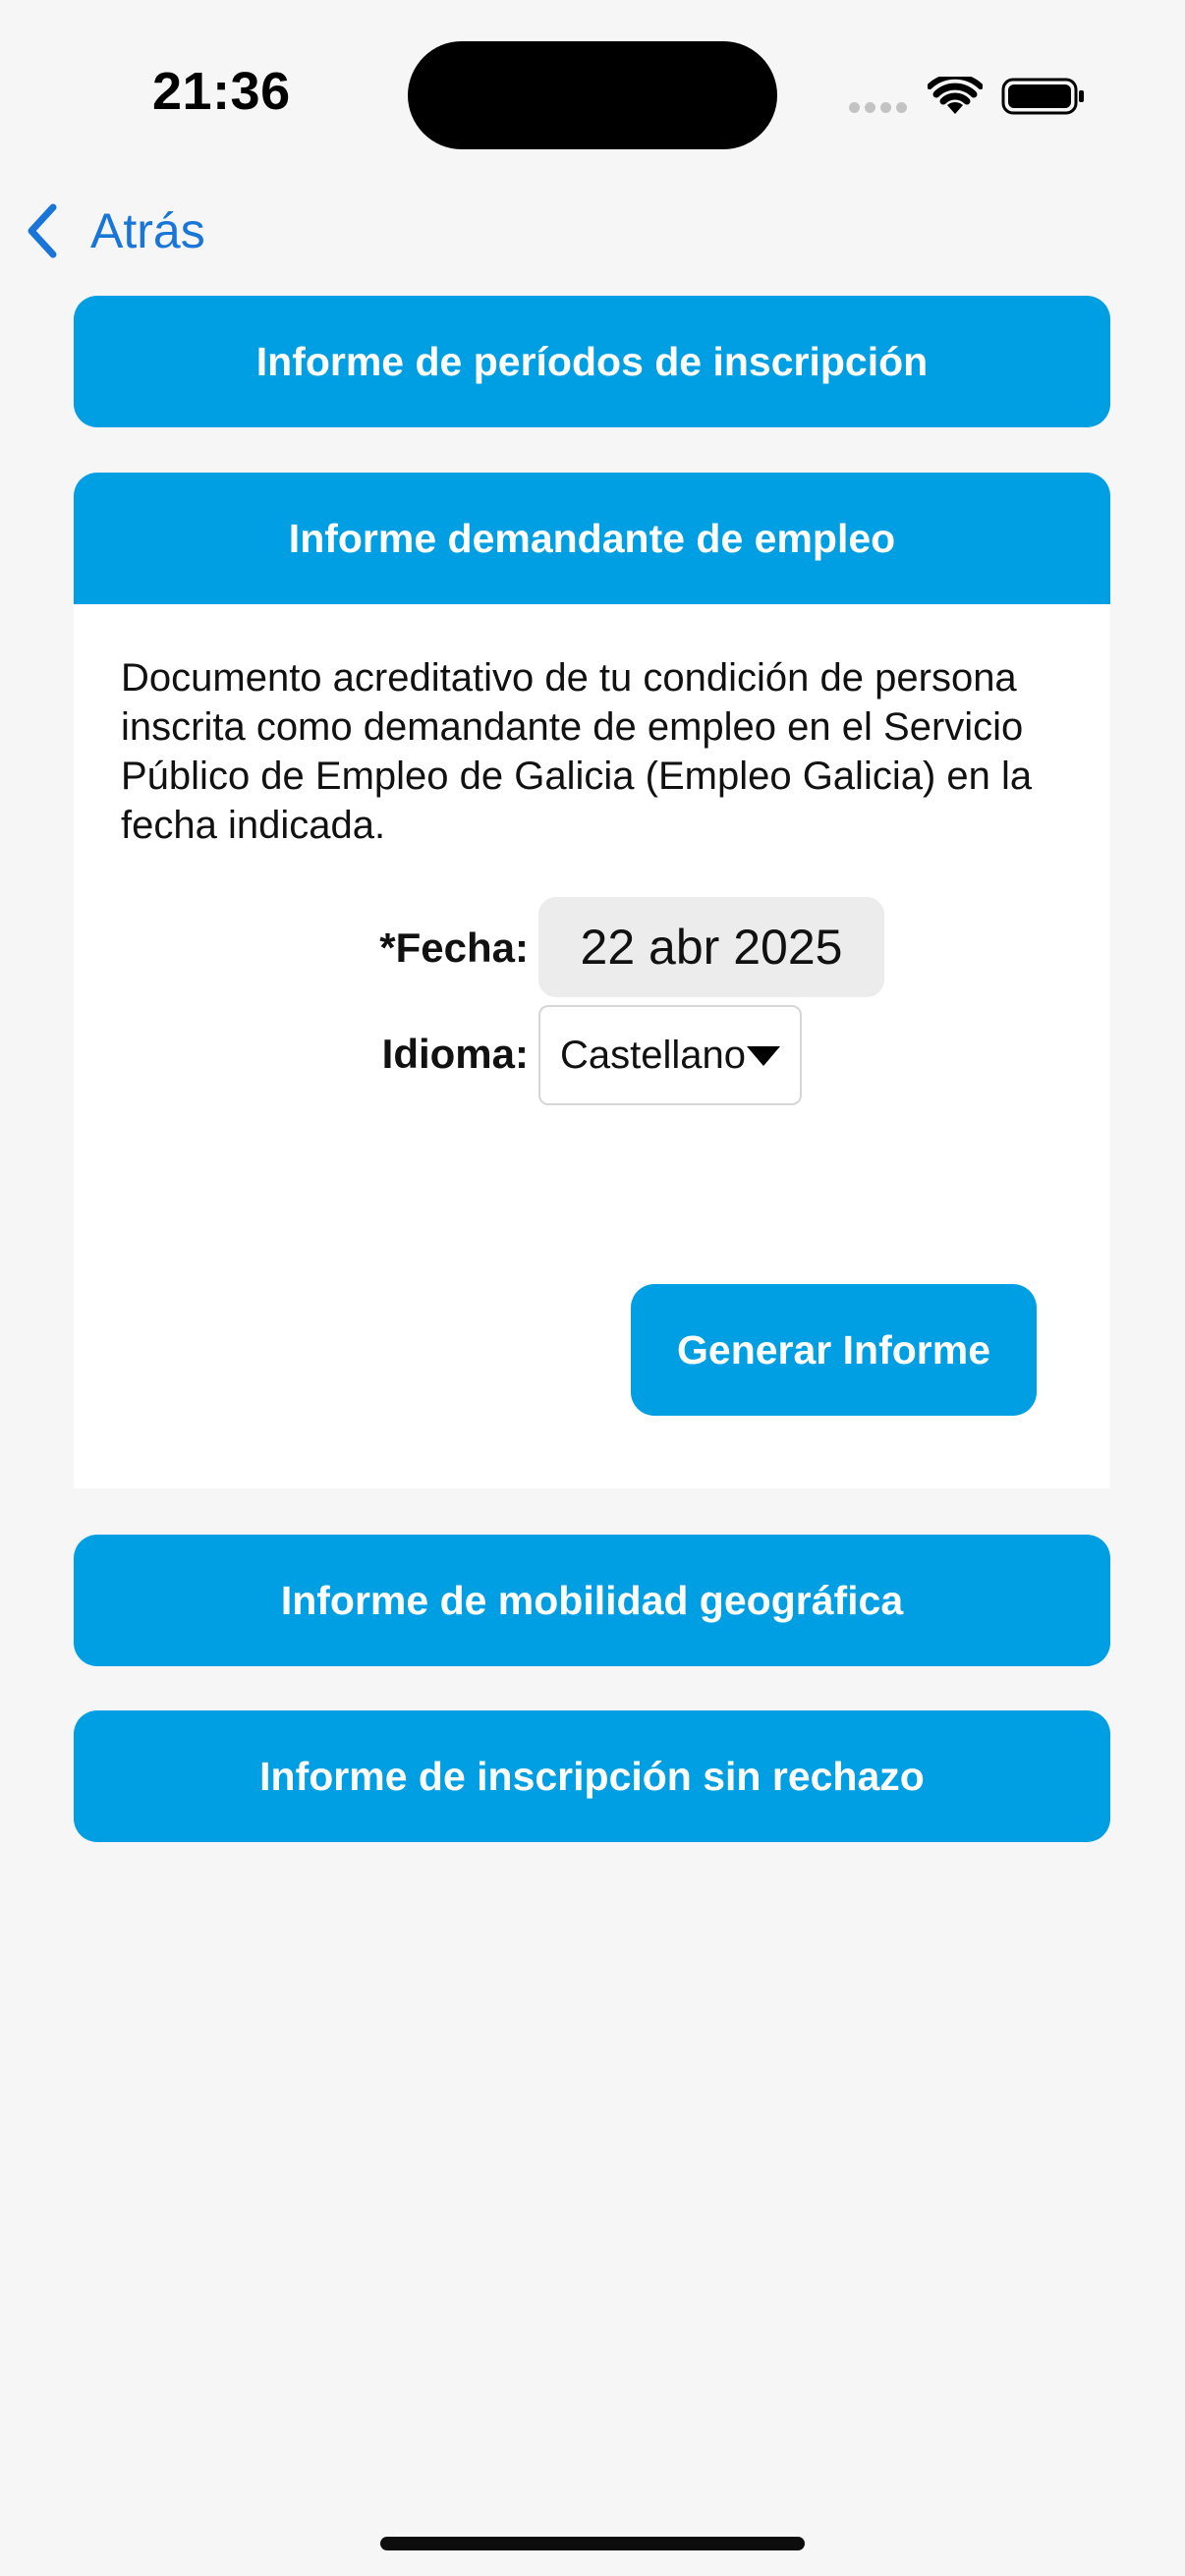 The width and height of the screenshot is (1185, 2576). I want to click on caret-down-icon, so click(763, 1056).